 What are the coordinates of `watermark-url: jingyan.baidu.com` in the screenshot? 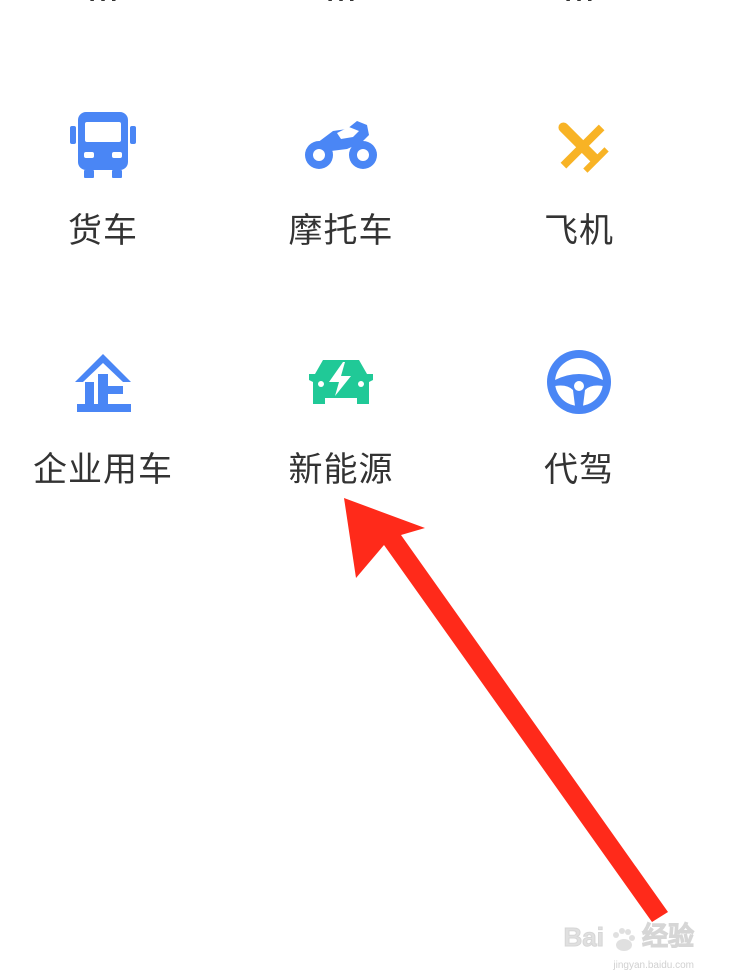 It's located at (653, 965).